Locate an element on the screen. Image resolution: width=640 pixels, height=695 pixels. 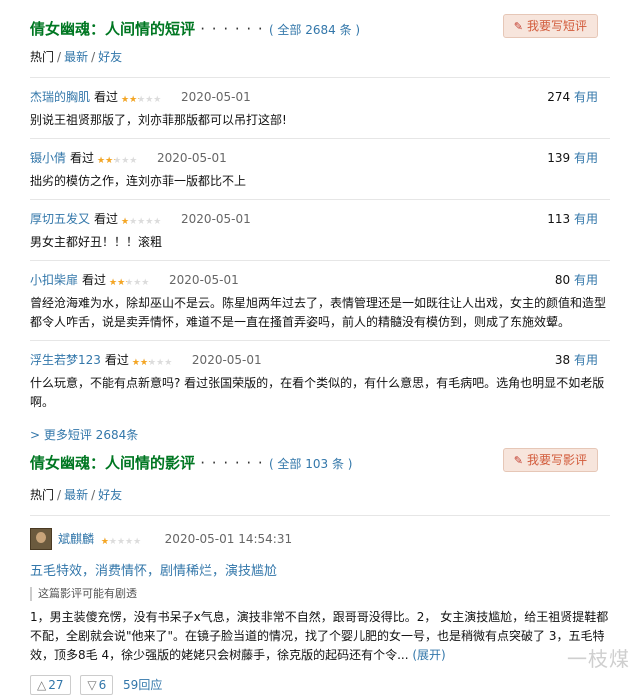
useful-count: 80 is located at coordinates (562, 280).